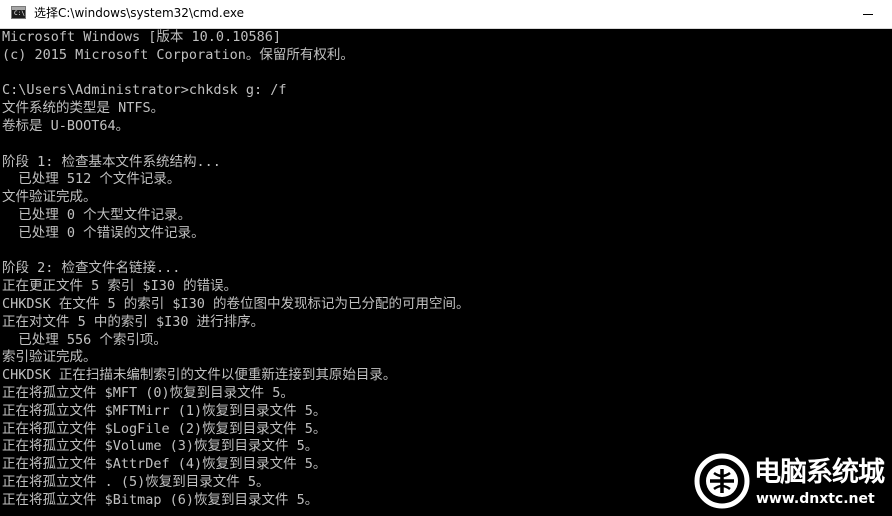 The image size is (892, 516). I want to click on console-line: 文件系统的类型是 NTFS。, so click(83, 108).